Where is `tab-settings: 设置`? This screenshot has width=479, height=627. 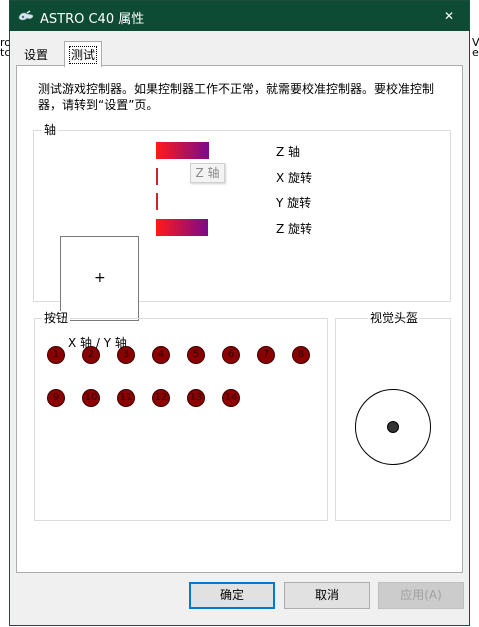 tab-settings: 设置 is located at coordinates (36, 54).